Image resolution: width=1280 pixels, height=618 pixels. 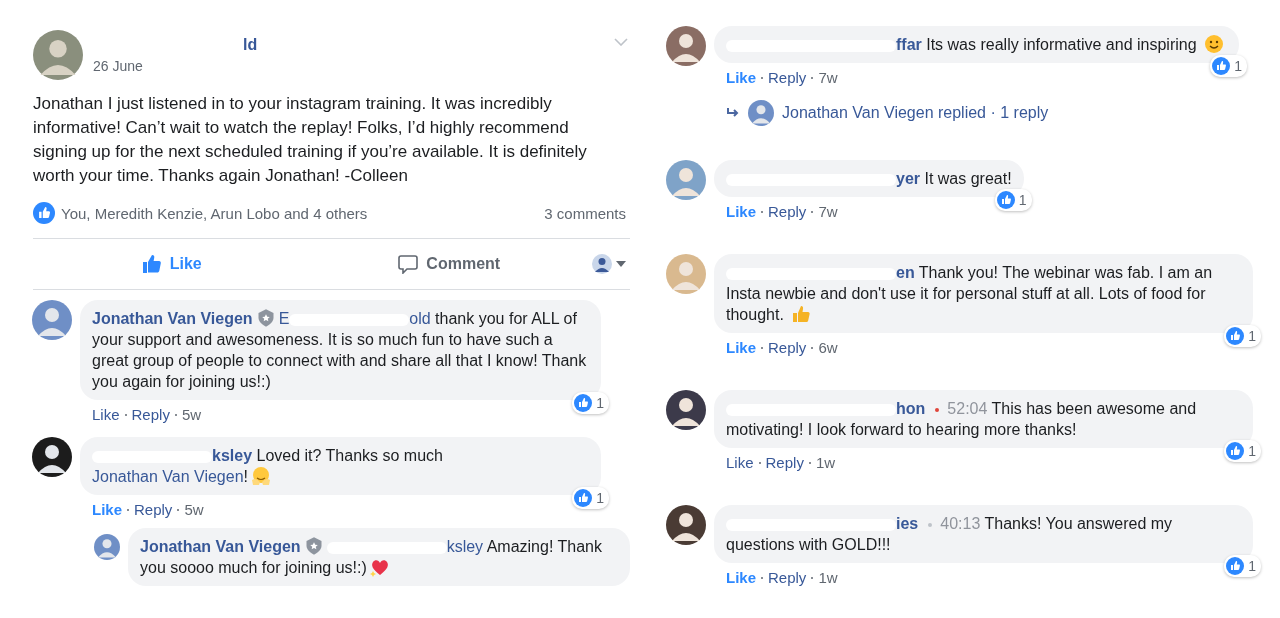 What do you see at coordinates (905, 272) in the screenshot?
I see `author-name: en` at bounding box center [905, 272].